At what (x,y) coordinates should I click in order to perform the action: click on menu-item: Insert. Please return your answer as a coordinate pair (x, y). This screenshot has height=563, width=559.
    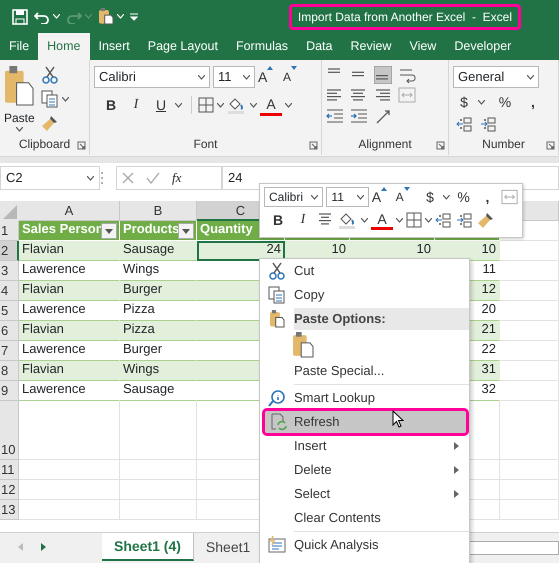
    Looking at the image, I should click on (364, 446).